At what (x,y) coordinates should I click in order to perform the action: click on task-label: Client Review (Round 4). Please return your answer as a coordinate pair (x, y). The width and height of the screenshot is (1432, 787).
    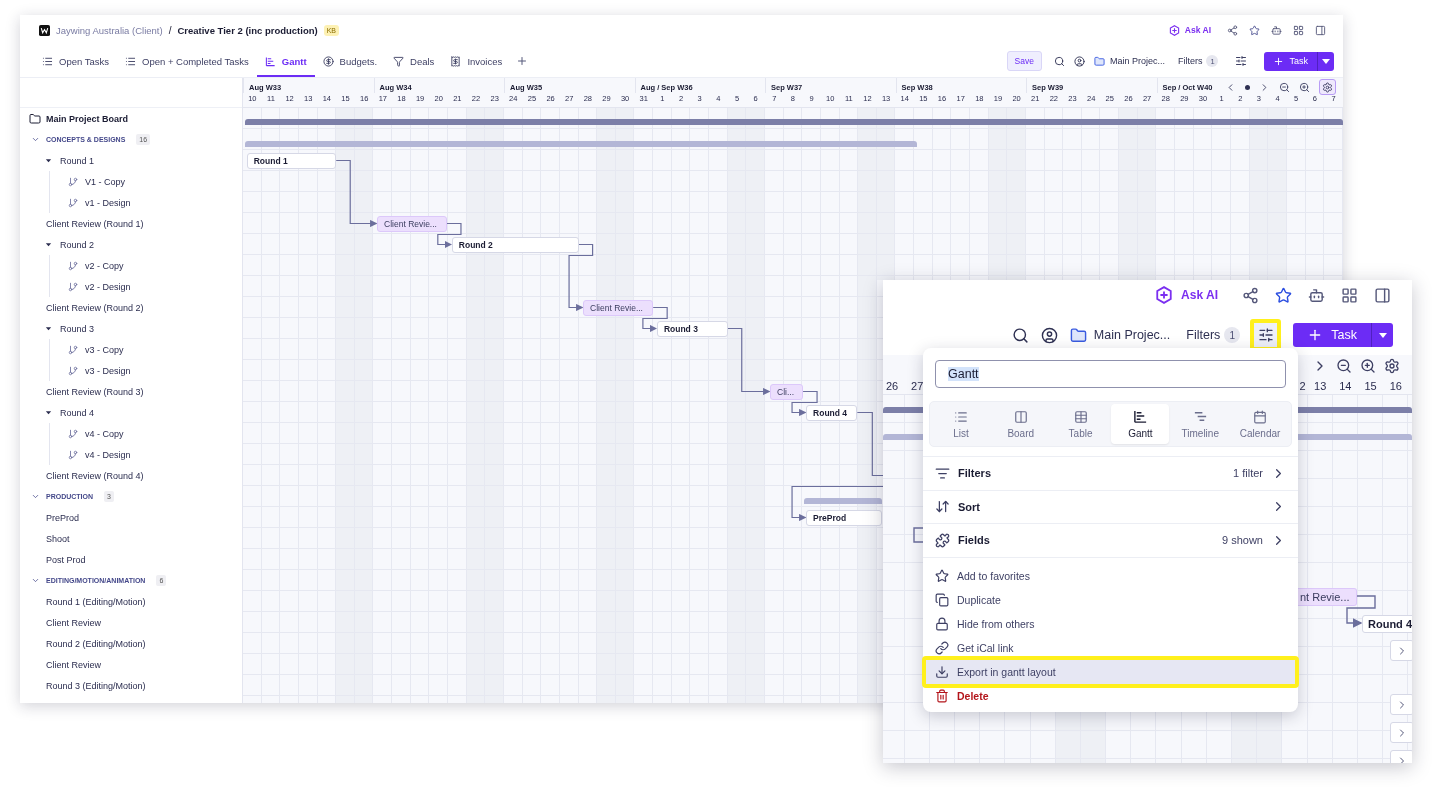
    Looking at the image, I should click on (95, 475).